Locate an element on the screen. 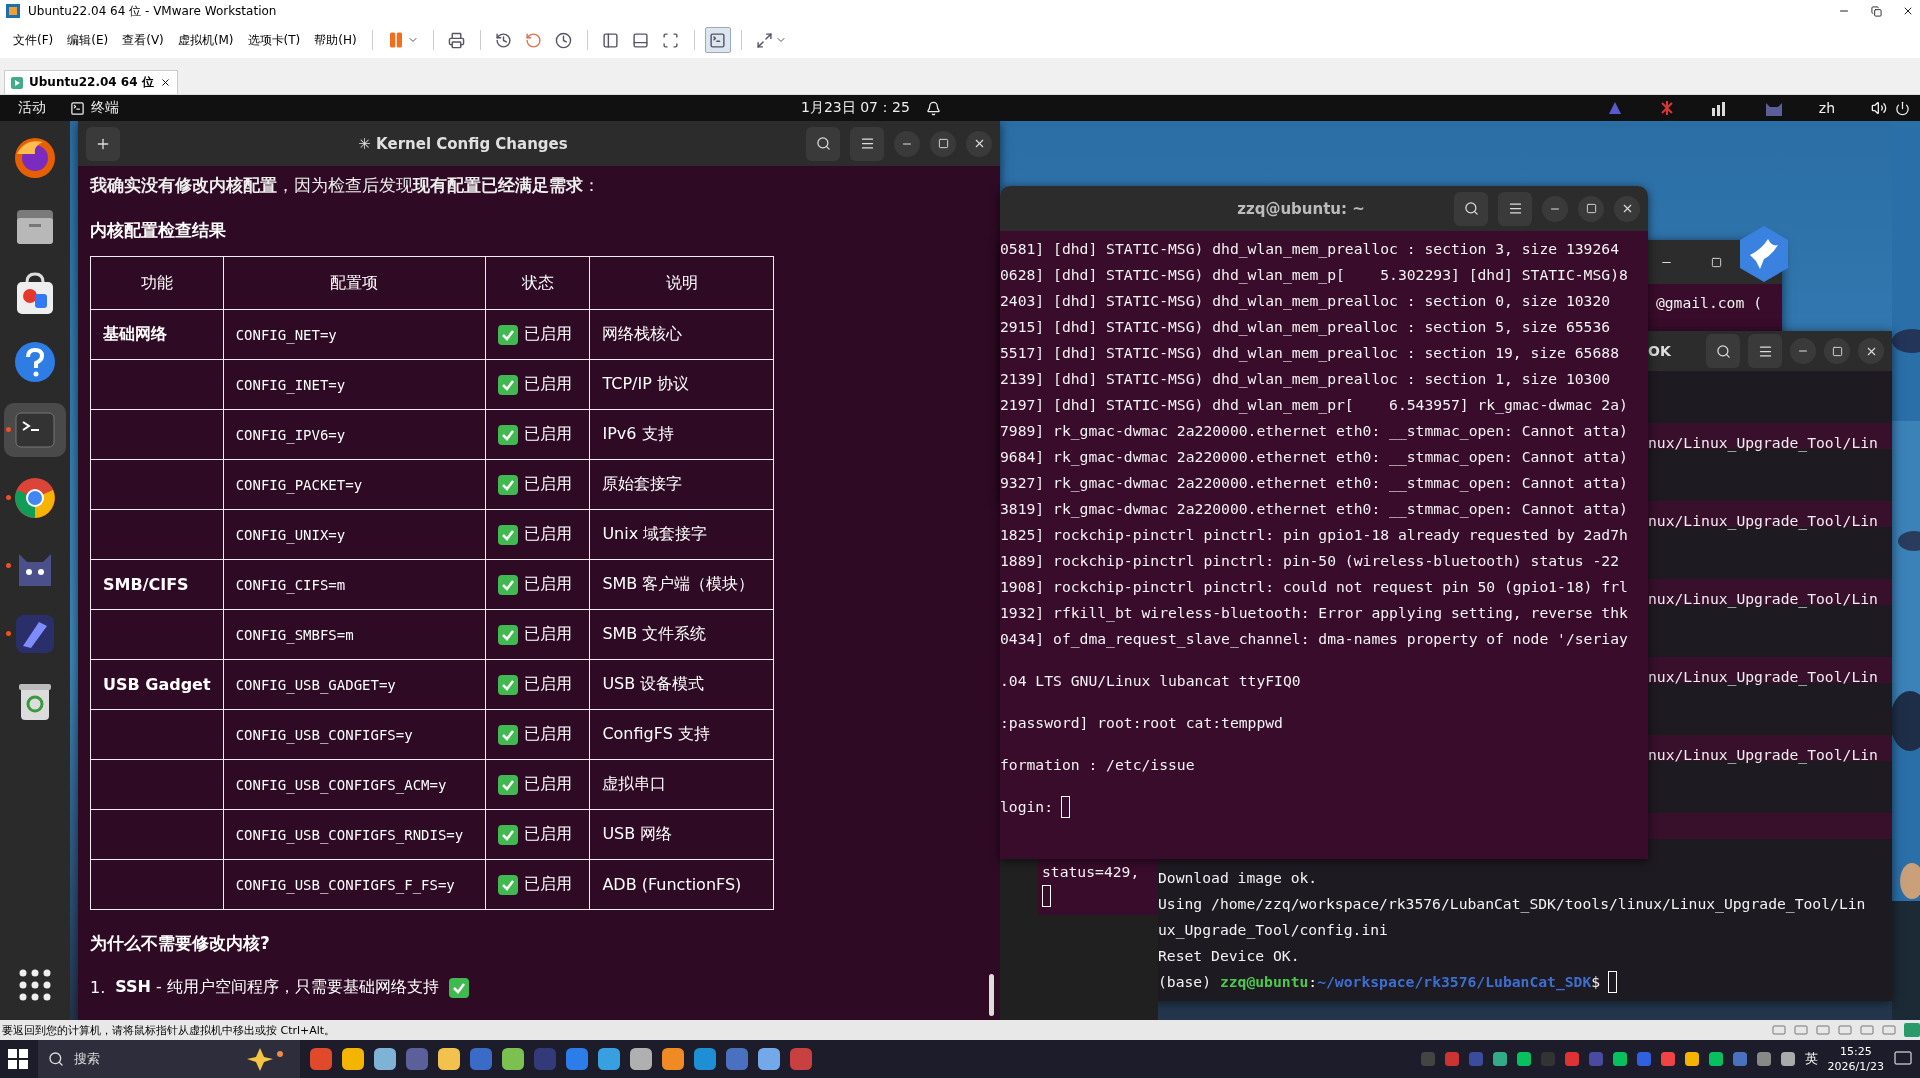  app-grid-button is located at coordinates (35, 985).